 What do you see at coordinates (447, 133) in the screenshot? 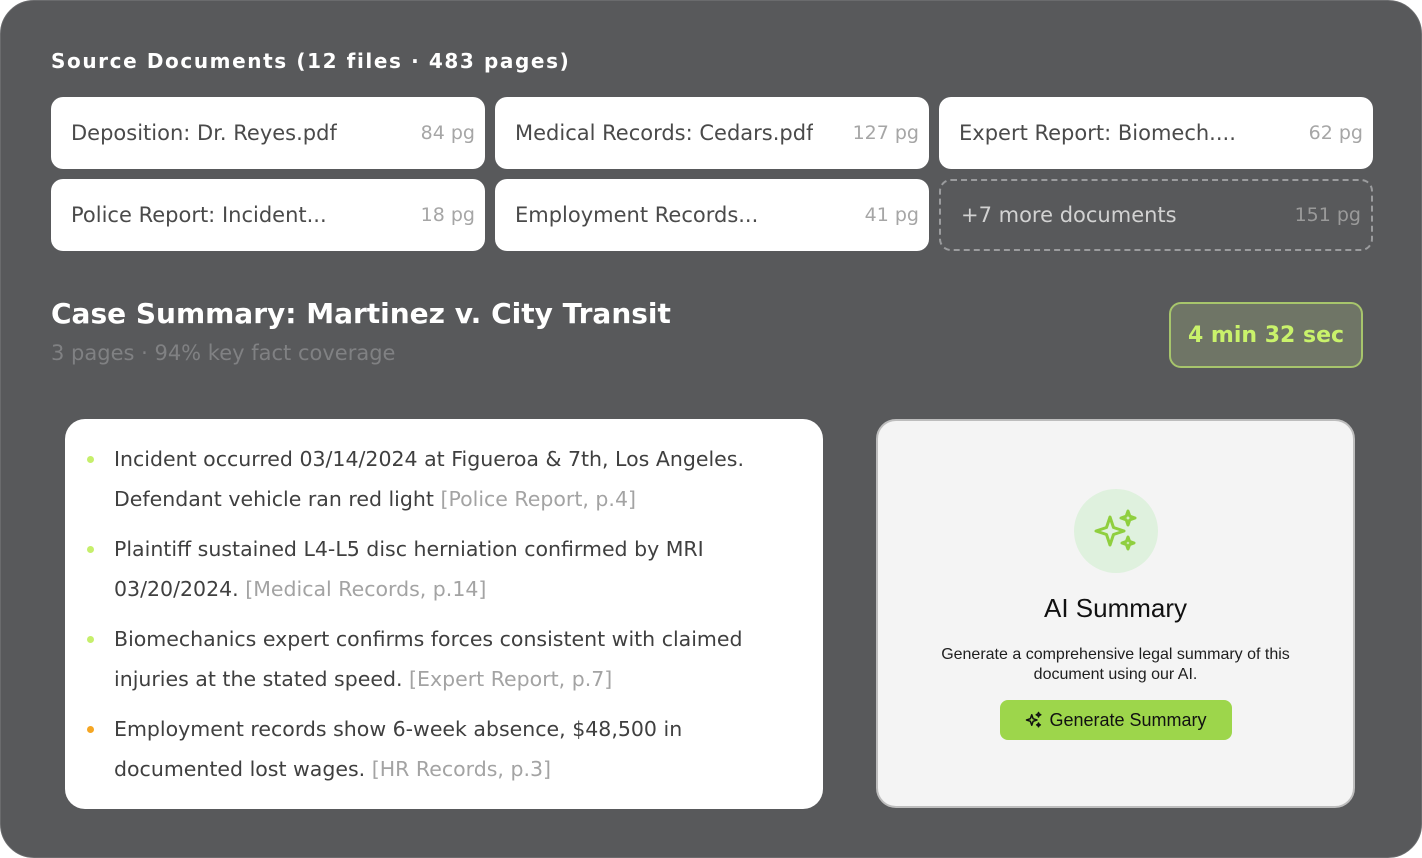
I see `document-page-count: 84 pg` at bounding box center [447, 133].